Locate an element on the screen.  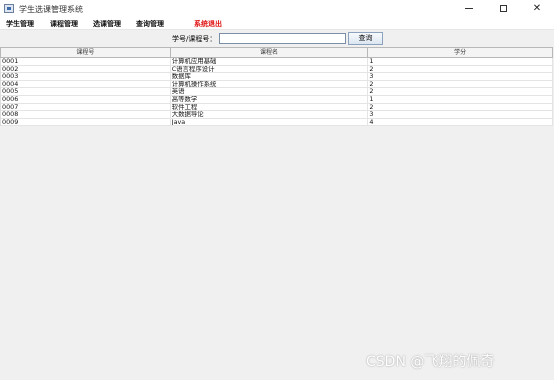
cell-credit: 4 is located at coordinates (460, 122).